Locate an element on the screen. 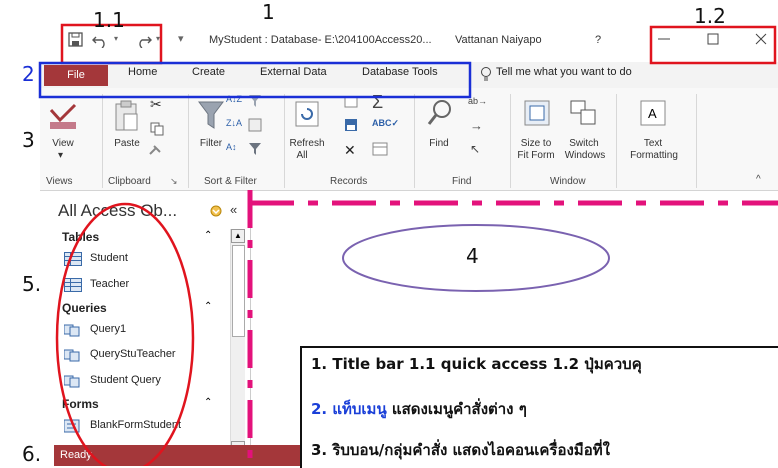 This screenshot has height=468, width=778. note-line-2-number: 2. แท็บเมนู is located at coordinates (349, 409).